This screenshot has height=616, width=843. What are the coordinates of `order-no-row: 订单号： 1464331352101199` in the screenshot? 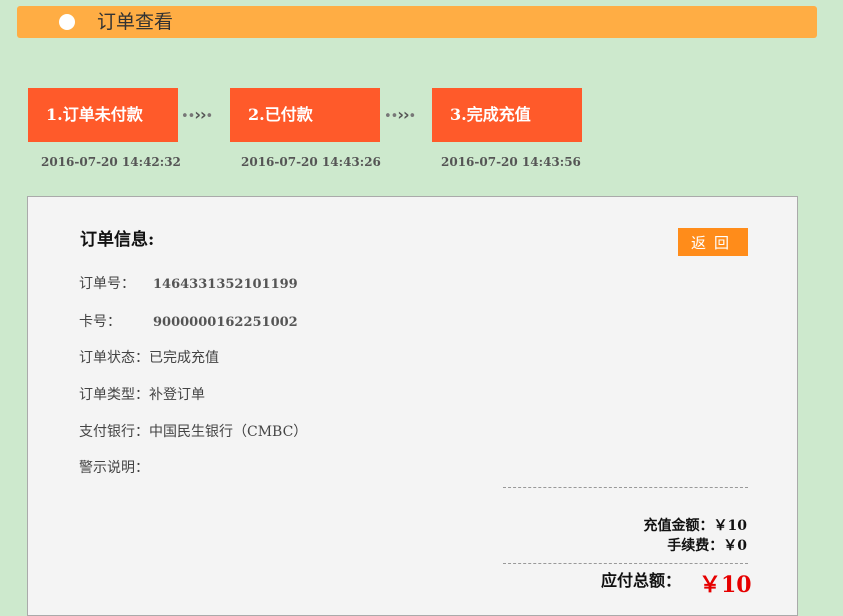 It's located at (188, 283).